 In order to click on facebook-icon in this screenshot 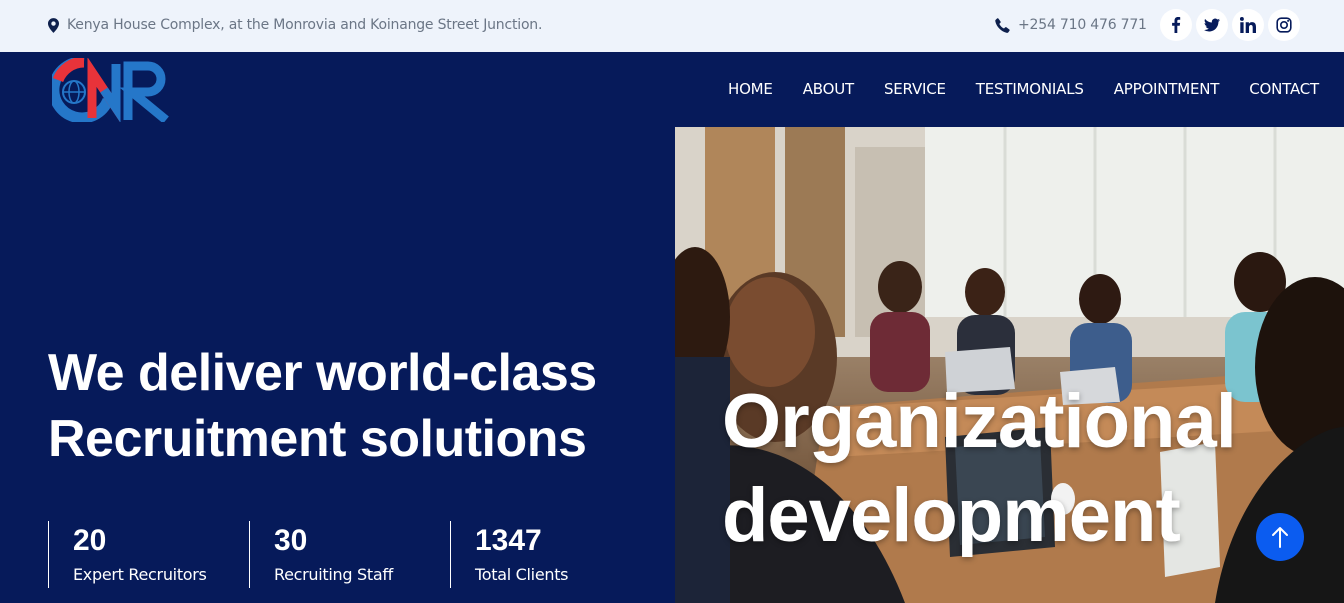, I will do `click(1176, 25)`.